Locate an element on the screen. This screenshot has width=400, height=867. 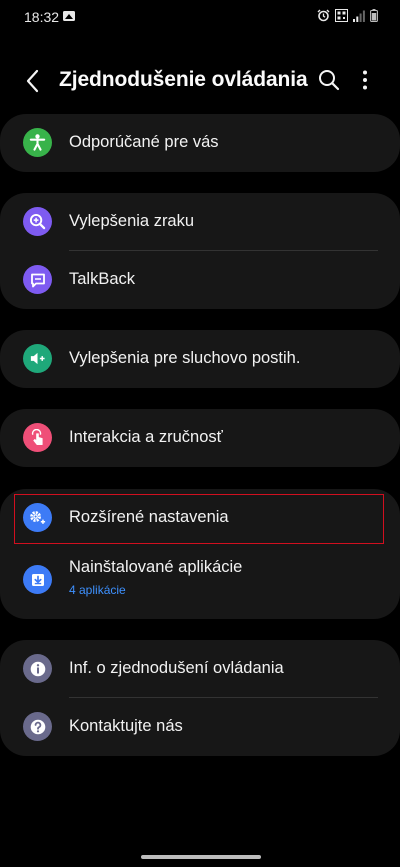
about-item: Inf. o zjednodušení ovládania is located at coordinates (200, 669).